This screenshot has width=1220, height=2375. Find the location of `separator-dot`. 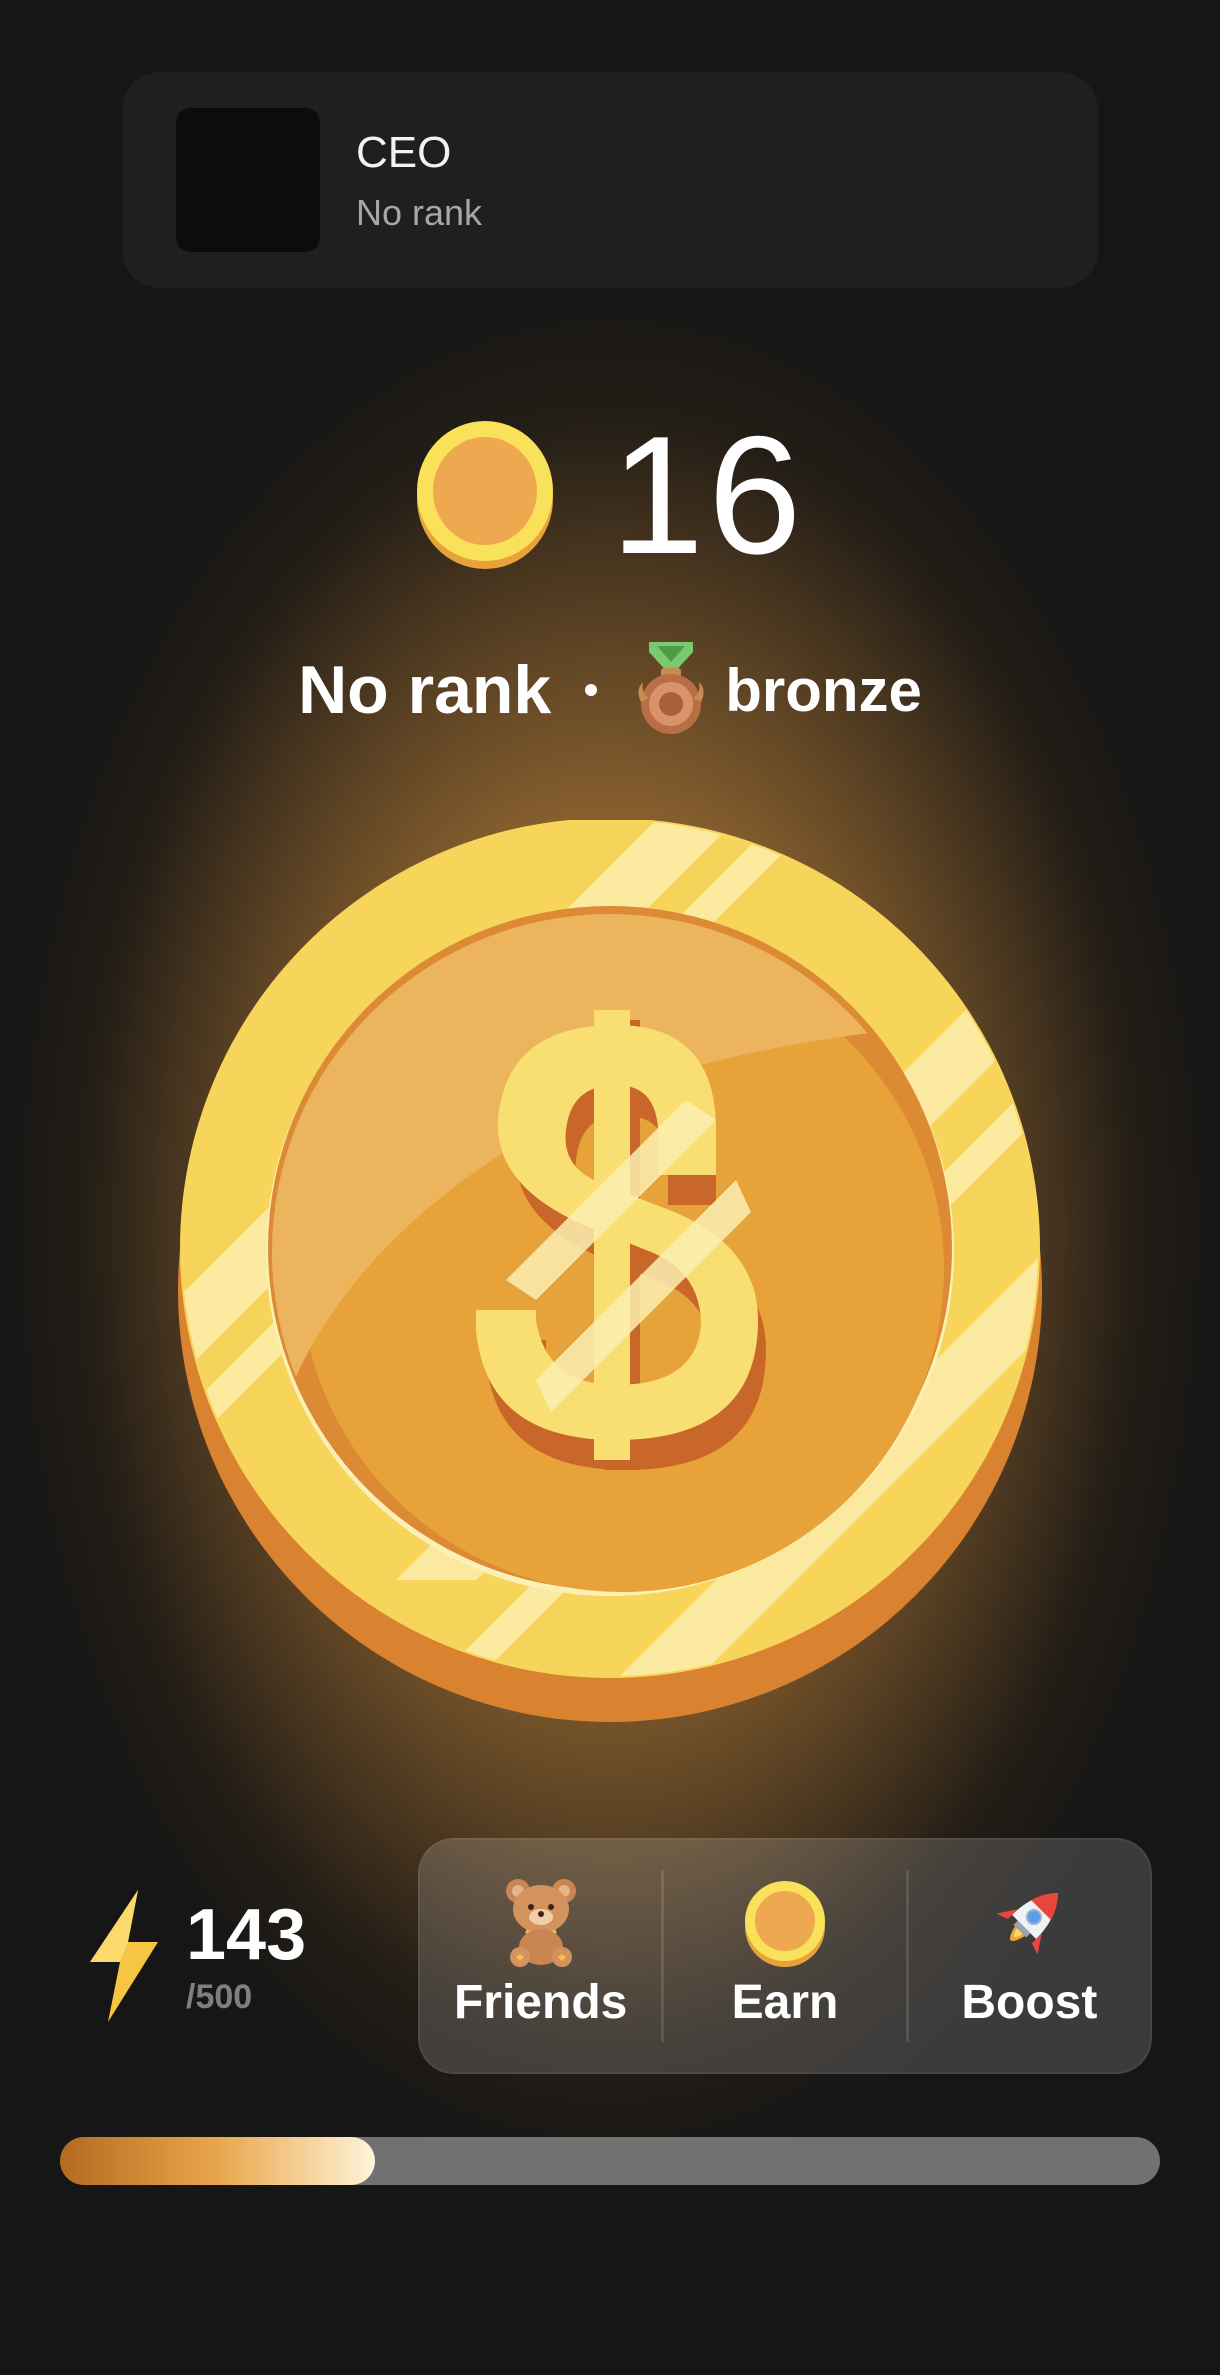

separator-dot is located at coordinates (591, 690).